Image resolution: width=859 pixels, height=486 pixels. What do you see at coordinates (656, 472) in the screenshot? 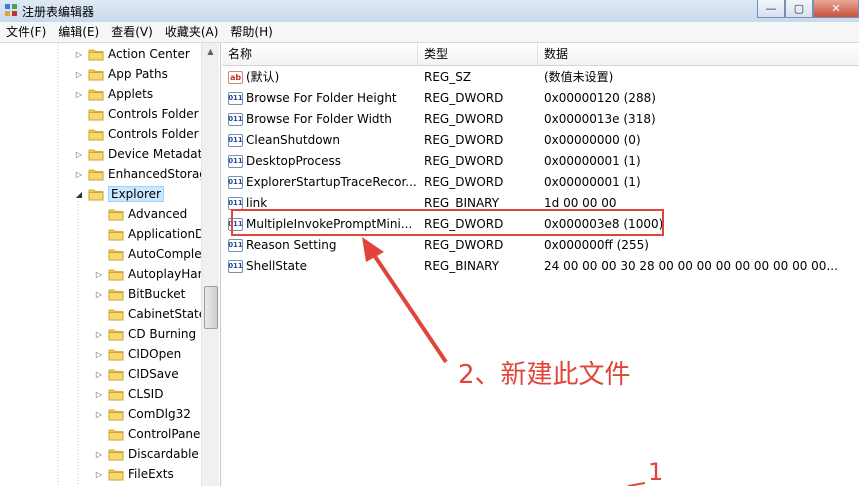
I see `annotation-step-1: 1` at bounding box center [656, 472].